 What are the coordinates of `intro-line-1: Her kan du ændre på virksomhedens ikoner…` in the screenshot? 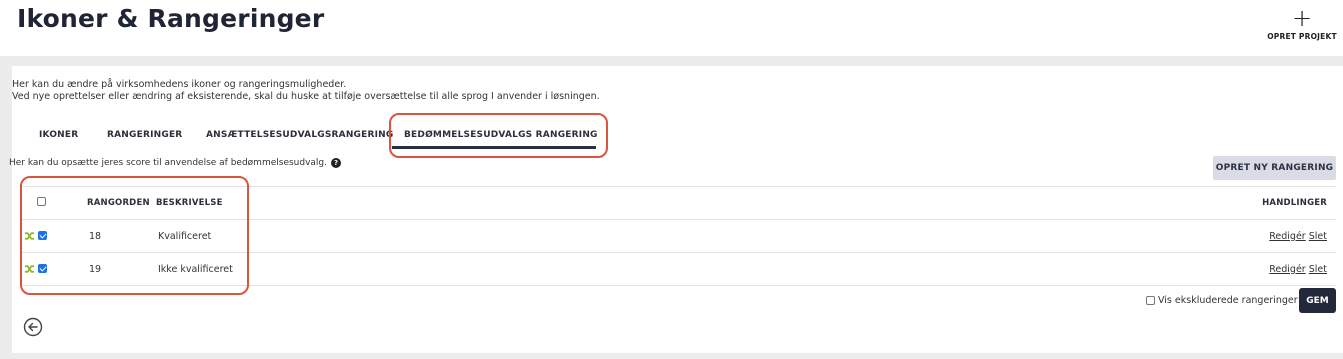 It's located at (179, 84).